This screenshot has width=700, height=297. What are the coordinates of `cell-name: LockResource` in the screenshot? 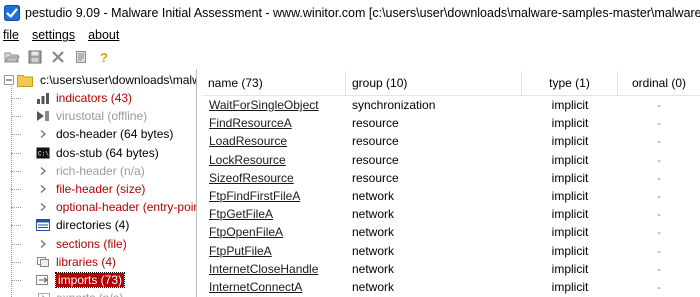 It's located at (277, 160).